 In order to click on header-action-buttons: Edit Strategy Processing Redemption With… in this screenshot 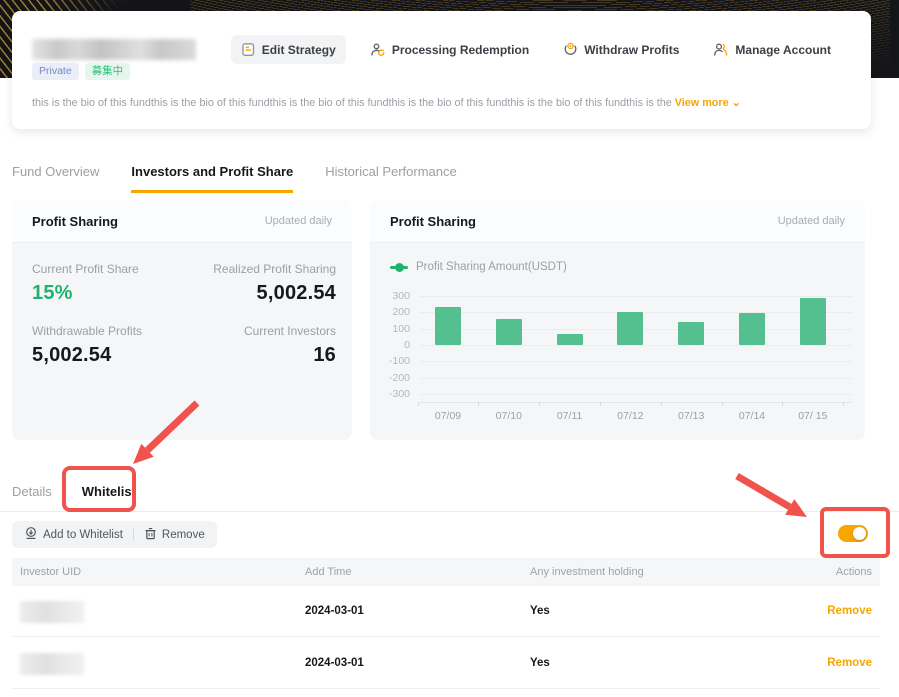, I will do `click(535, 49)`.